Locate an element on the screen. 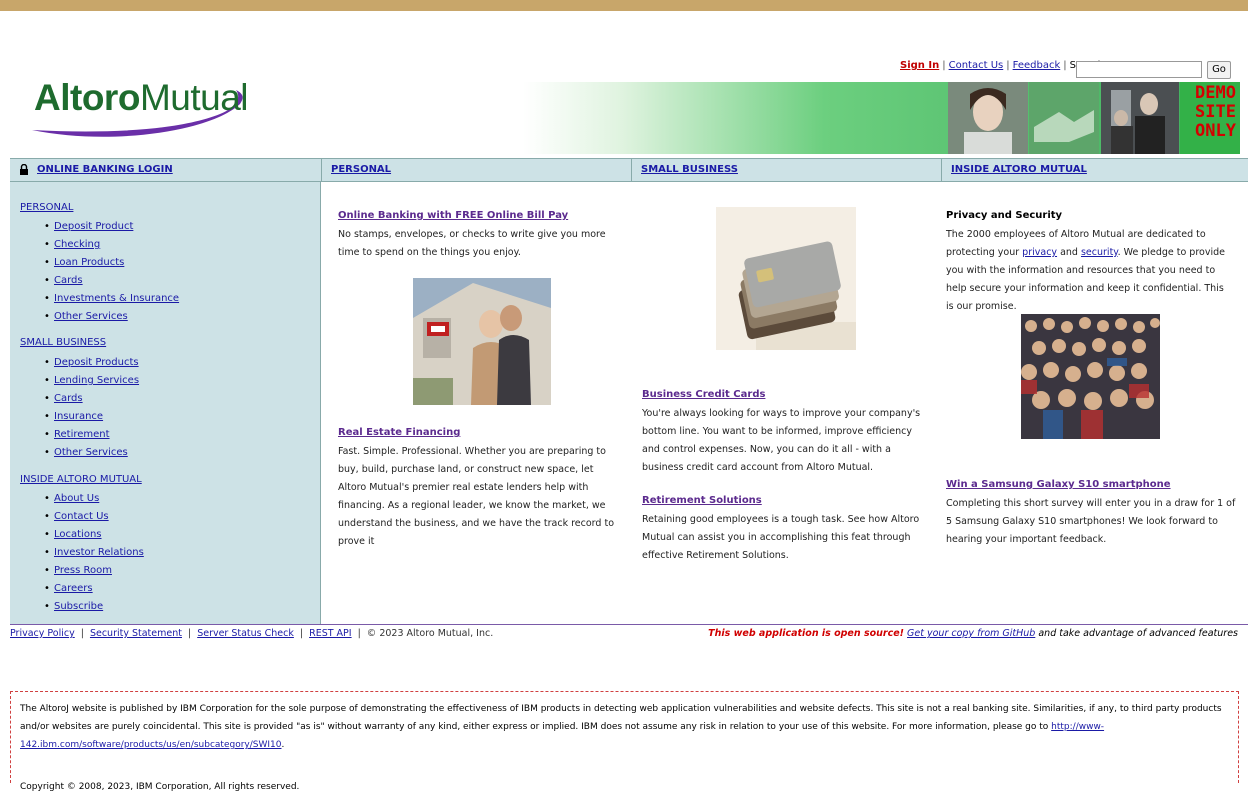  sidebar-item-checking: Checking is located at coordinates (72, 244).